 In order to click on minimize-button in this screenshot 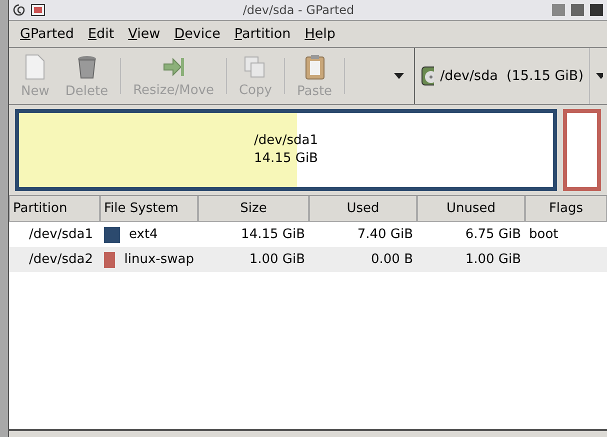, I will do `click(558, 10)`.